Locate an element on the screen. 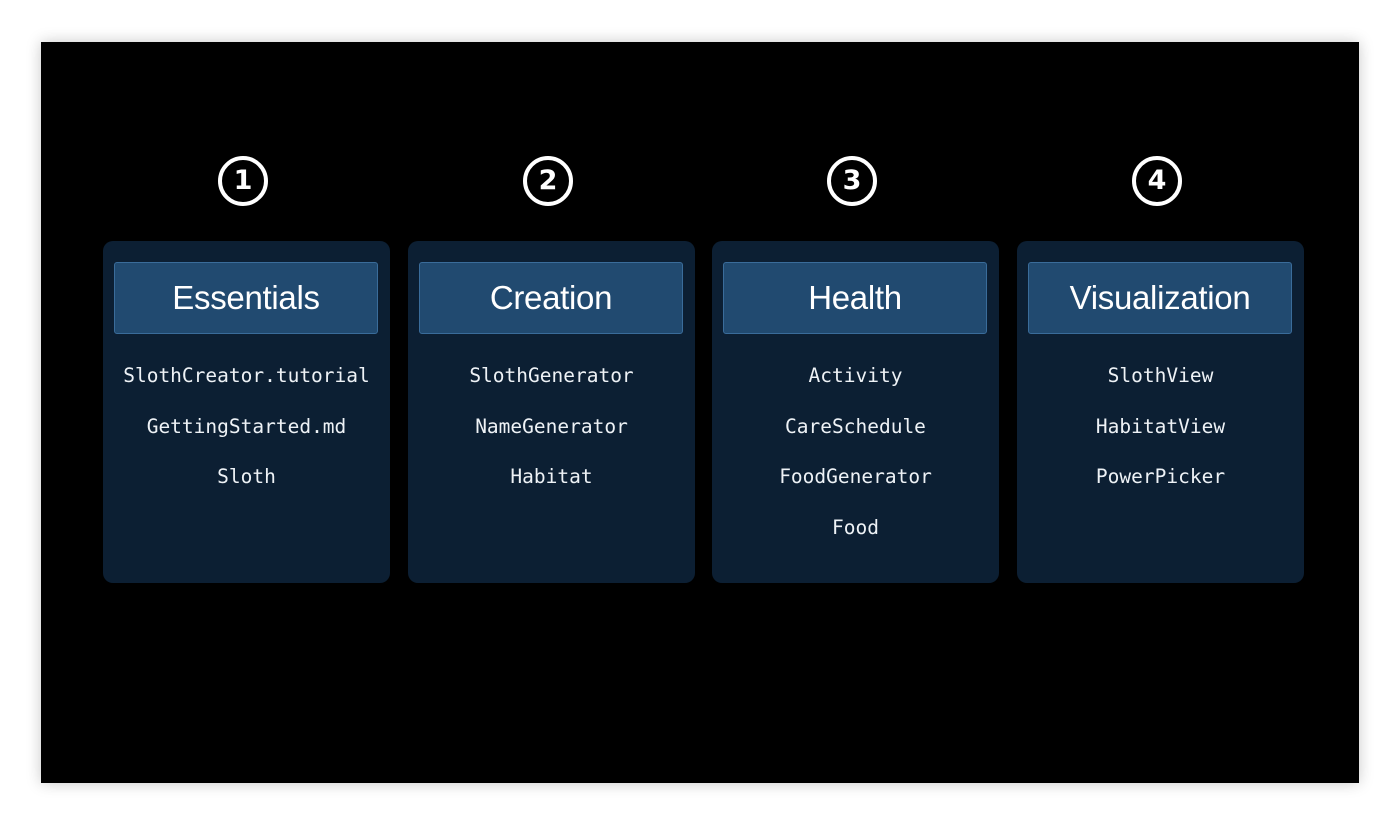 The image size is (1400, 825). step-number-badge: 4 is located at coordinates (1157, 181).